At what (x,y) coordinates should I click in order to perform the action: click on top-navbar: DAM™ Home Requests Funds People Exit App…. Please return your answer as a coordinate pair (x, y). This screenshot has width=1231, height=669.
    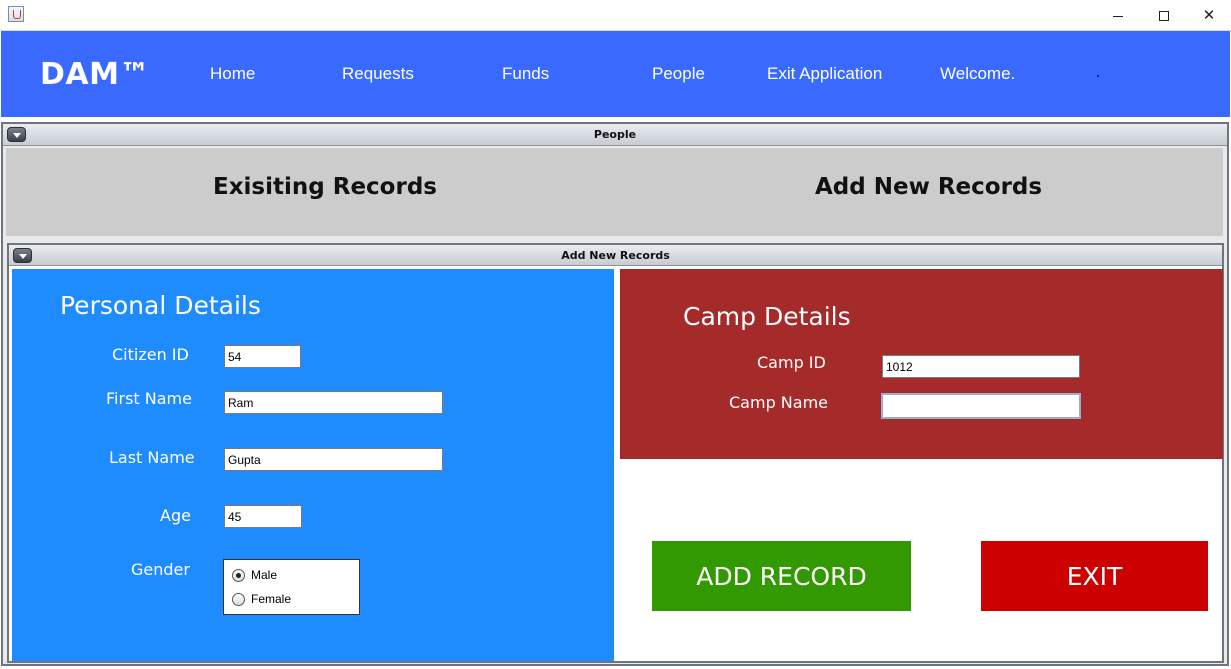
    Looking at the image, I should click on (615, 74).